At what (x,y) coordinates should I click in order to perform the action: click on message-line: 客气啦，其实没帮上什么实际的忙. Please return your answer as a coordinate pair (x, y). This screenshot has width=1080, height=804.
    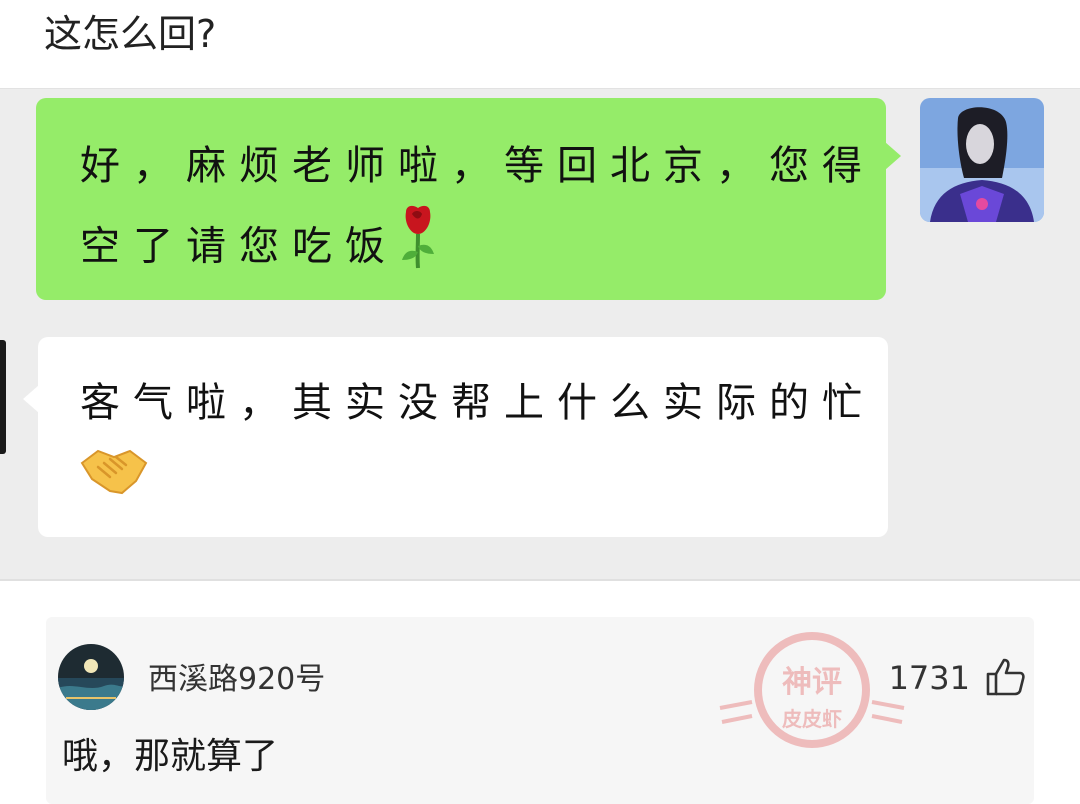
    Looking at the image, I should click on (477, 403).